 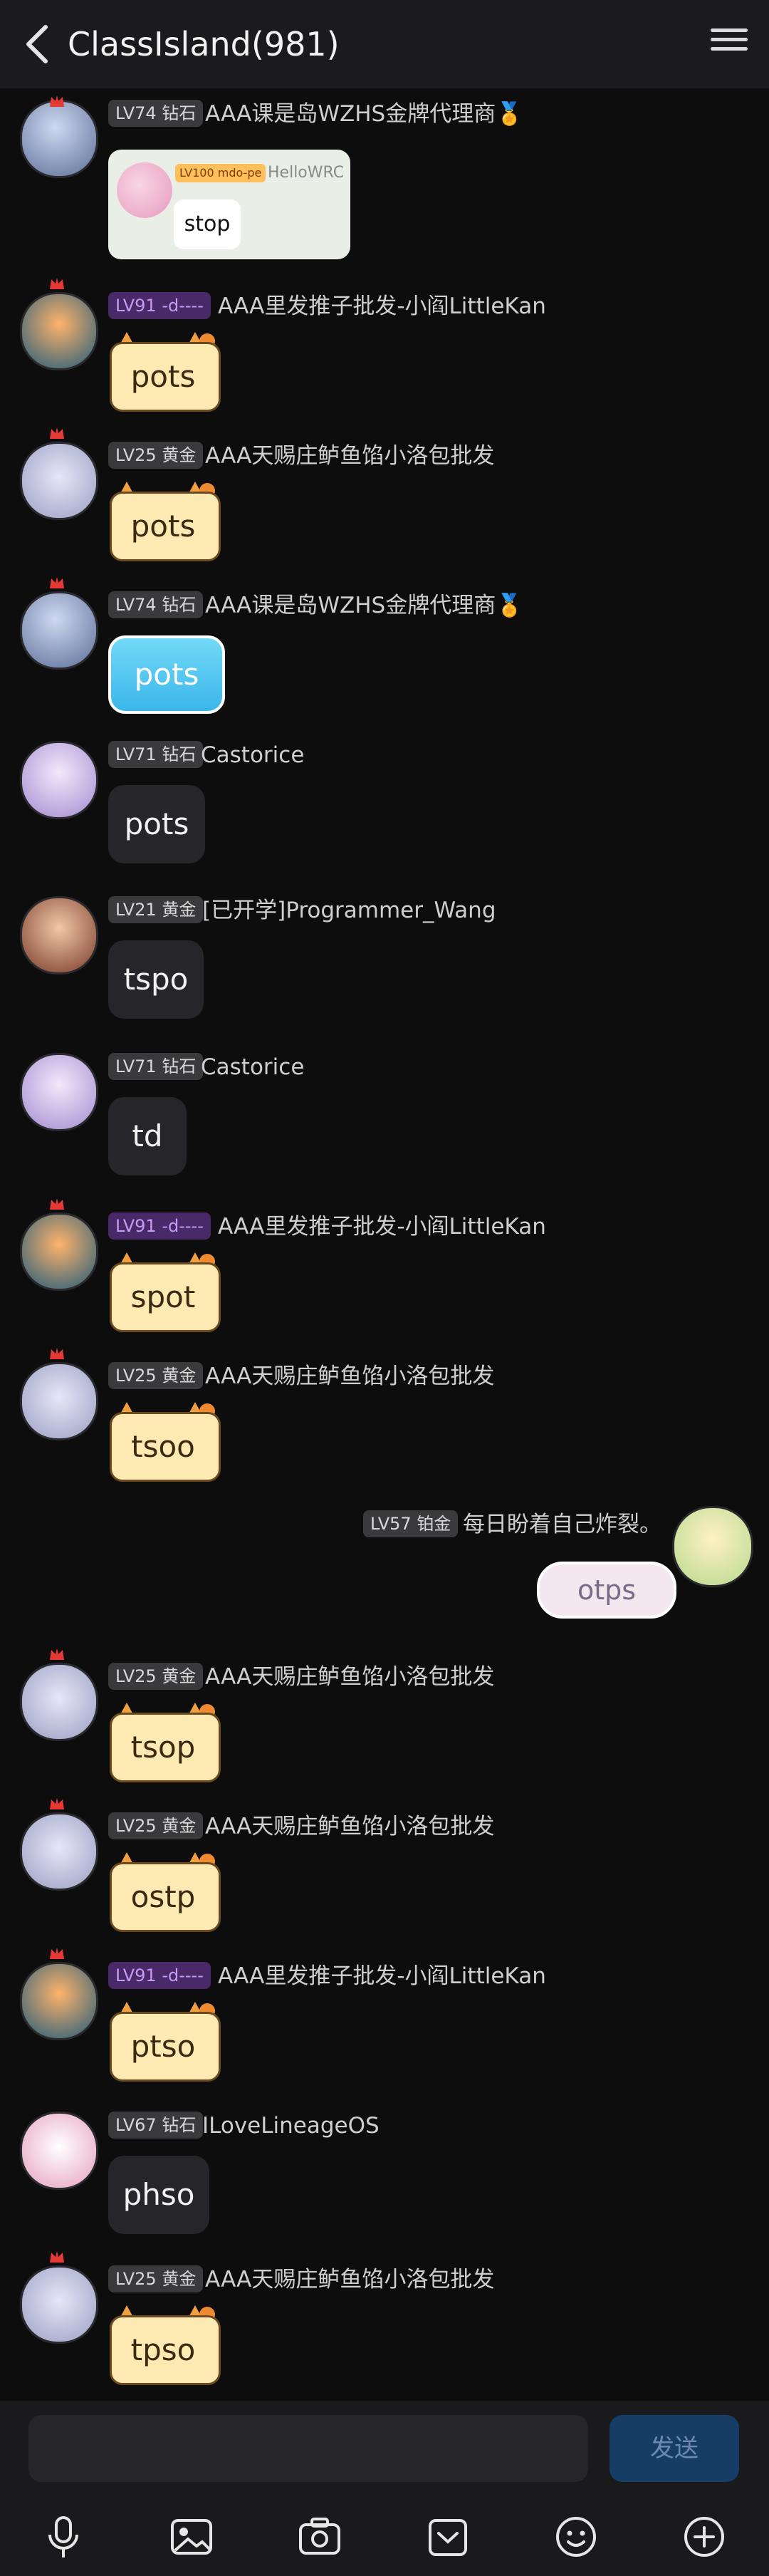 What do you see at coordinates (147, 1136) in the screenshot?
I see `message-bubble: td` at bounding box center [147, 1136].